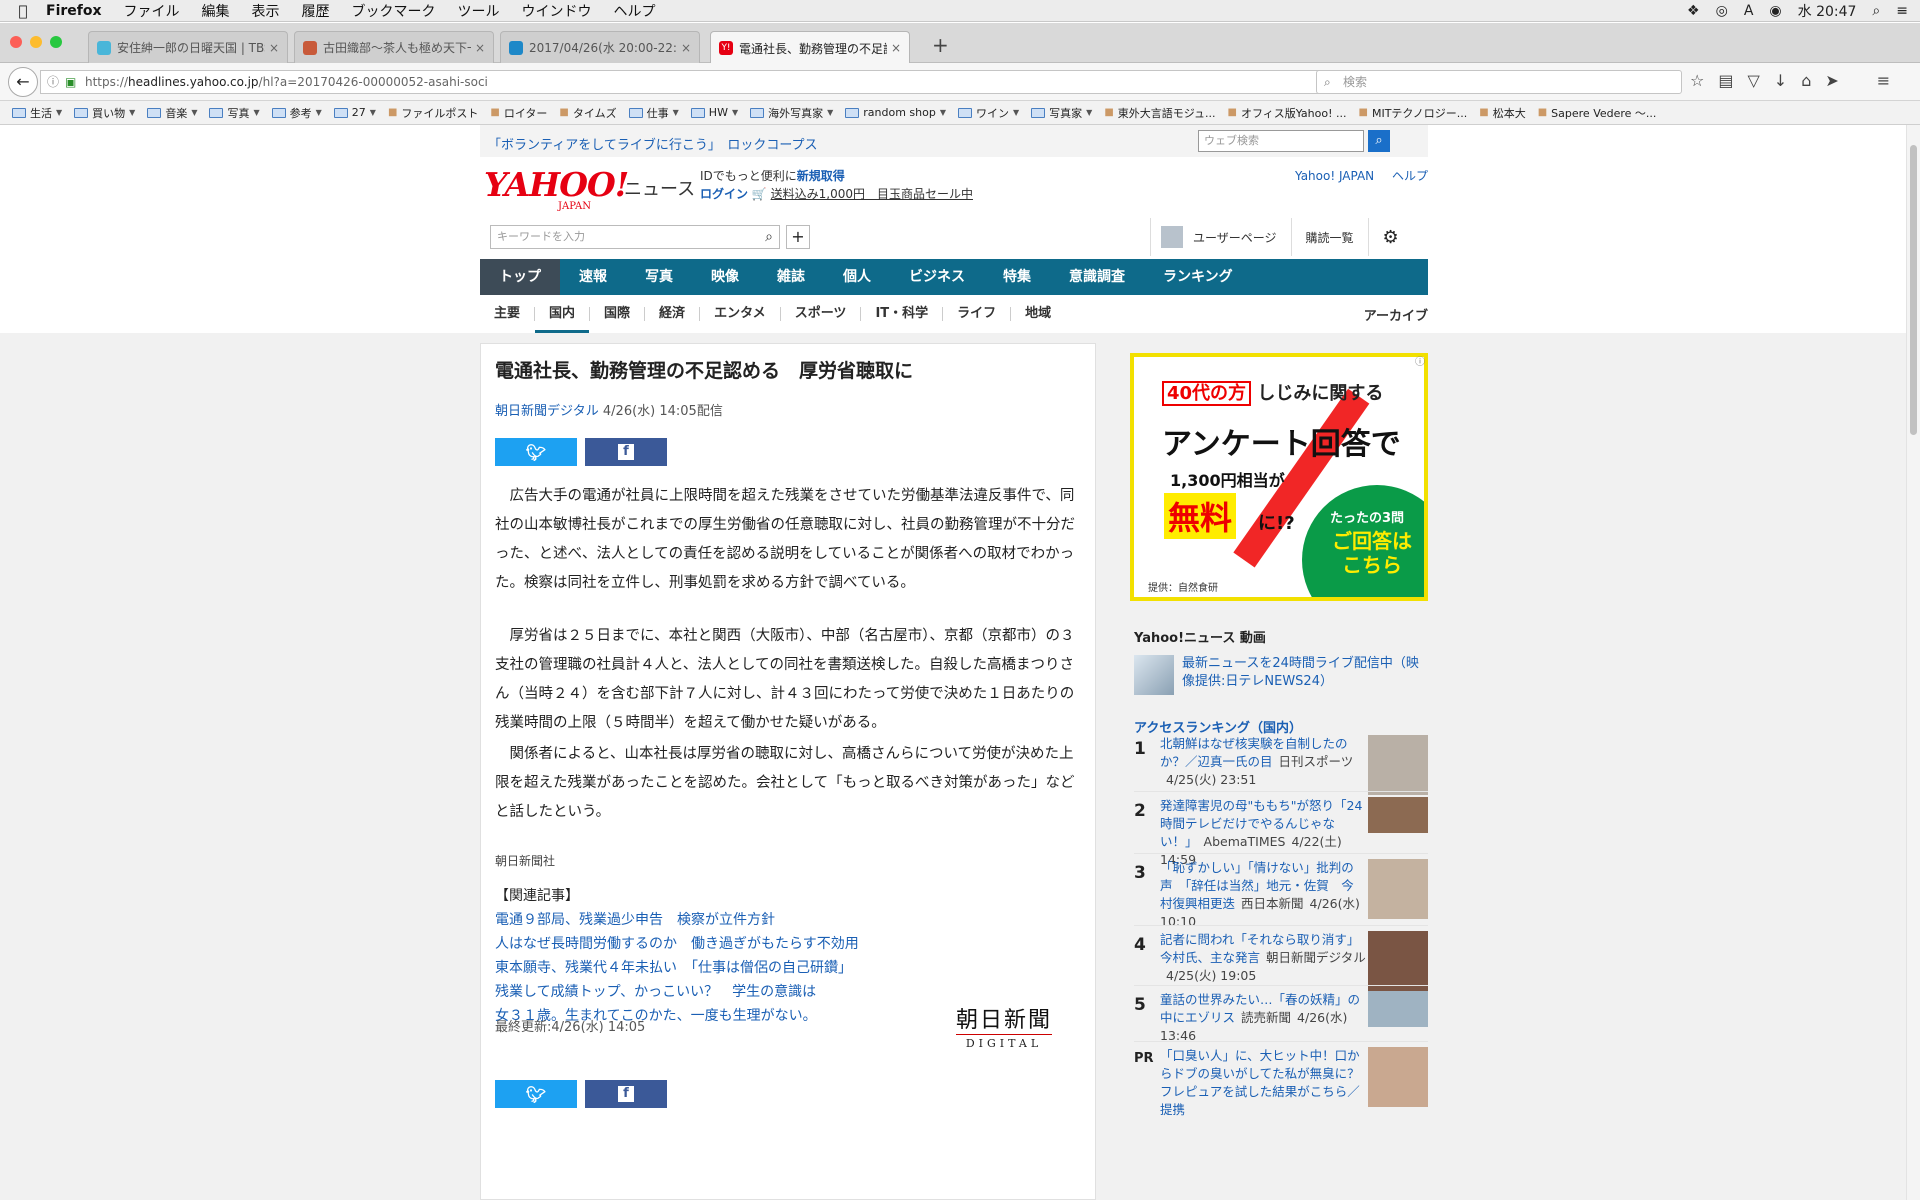 This screenshot has width=1920, height=1200. I want to click on close-window-icon, so click(16, 42).